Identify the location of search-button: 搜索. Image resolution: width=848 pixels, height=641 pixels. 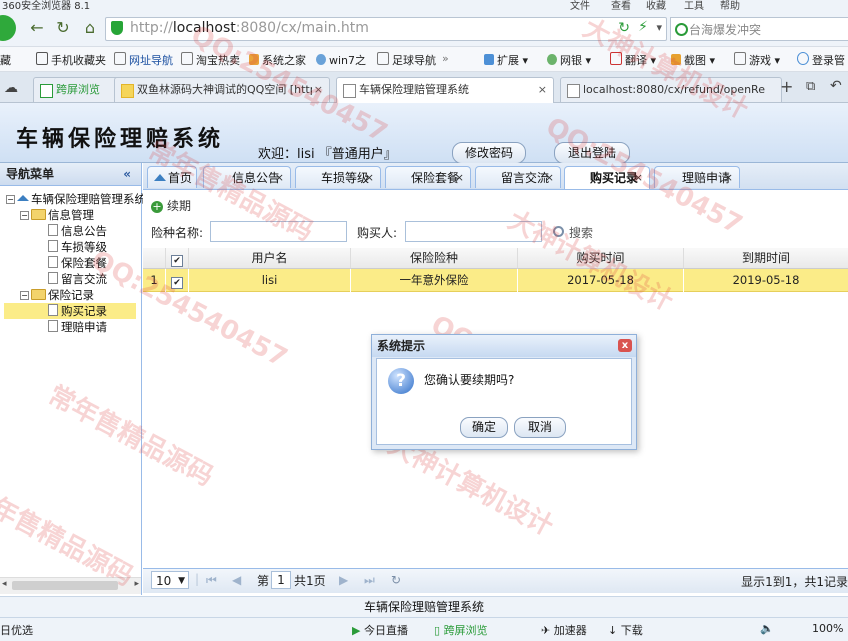
(573, 232).